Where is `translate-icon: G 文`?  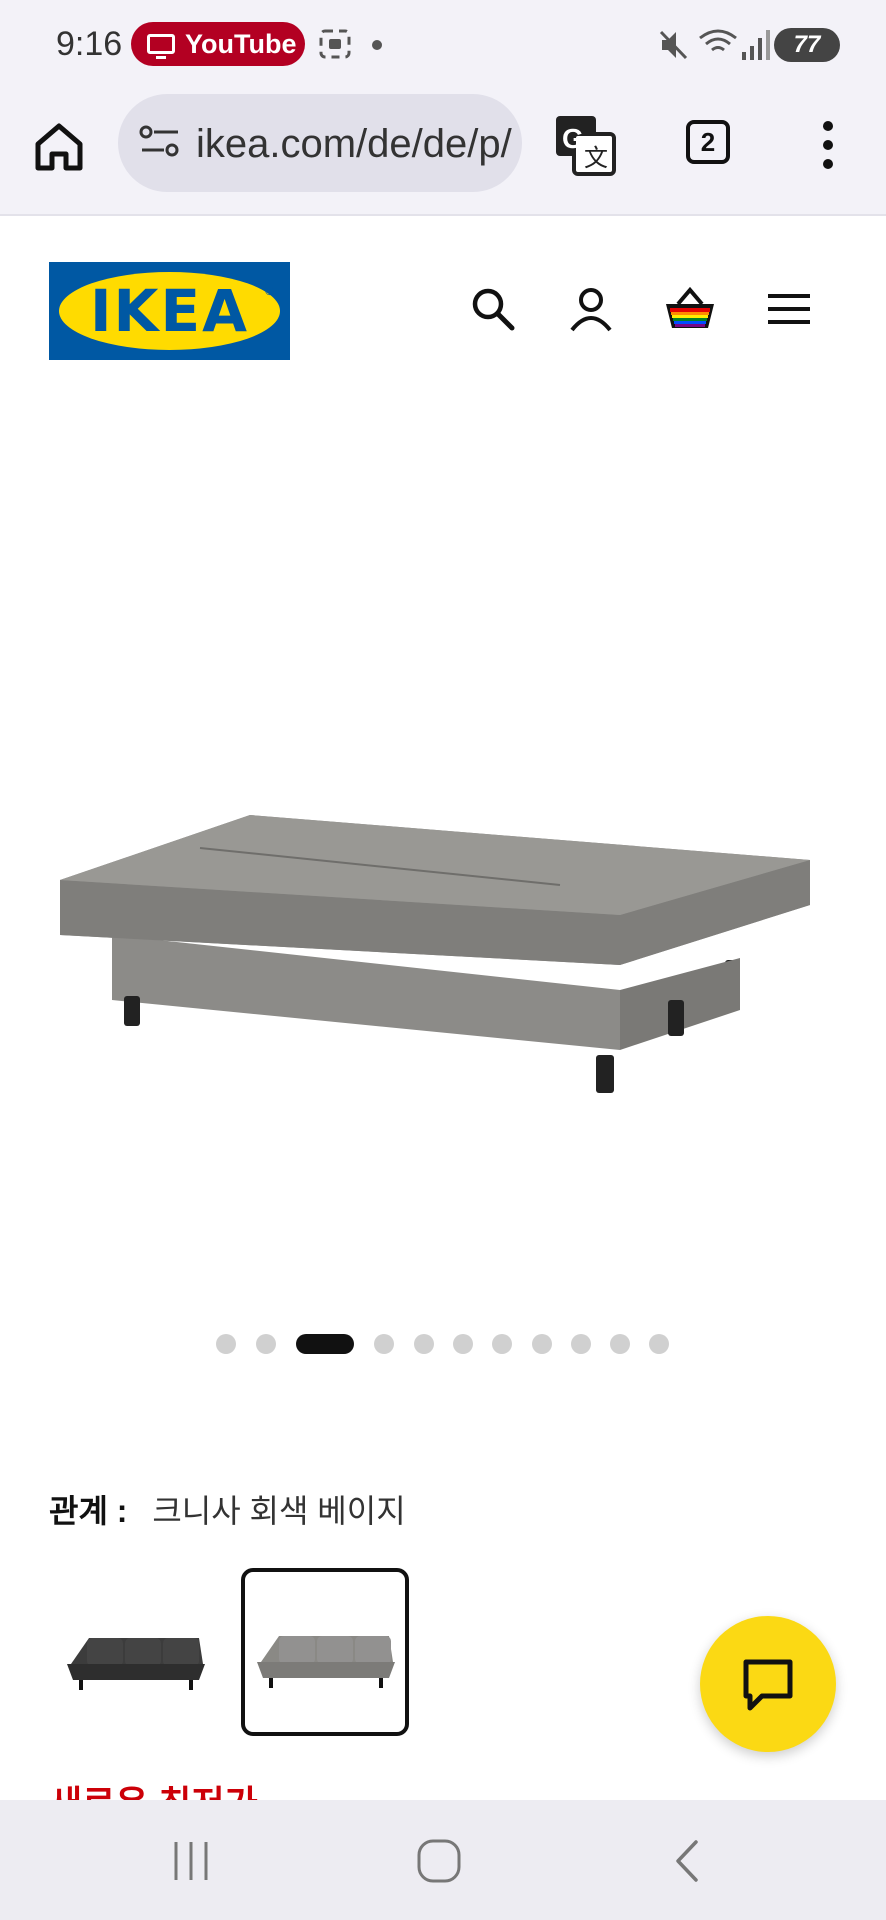
translate-icon: G 文 is located at coordinates (585, 145).